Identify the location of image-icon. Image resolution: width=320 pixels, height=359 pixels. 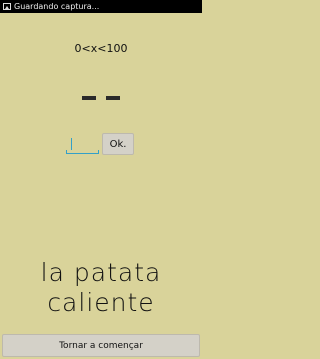
(7, 6).